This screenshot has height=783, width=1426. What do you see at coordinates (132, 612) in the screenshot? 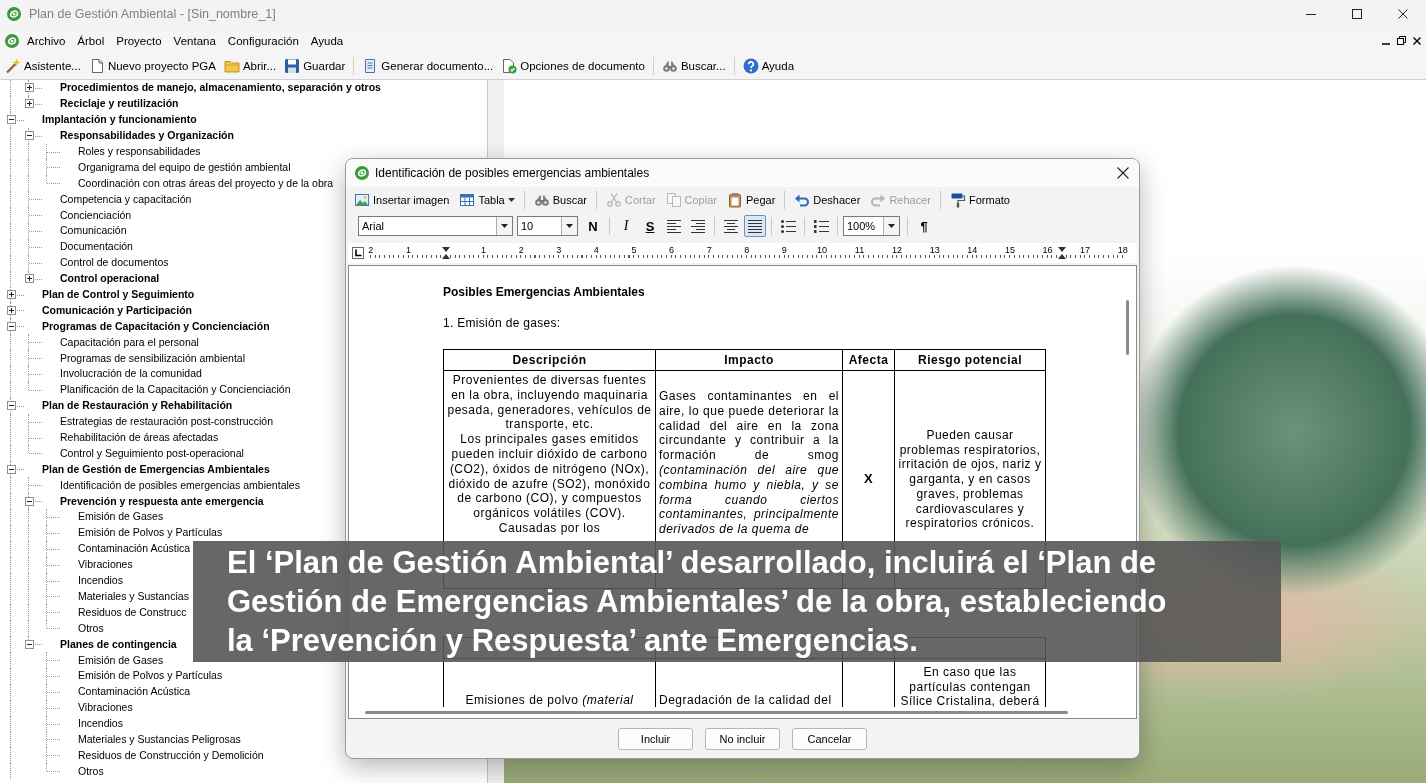
I see `tree-item: Residuos de Construcc` at bounding box center [132, 612].